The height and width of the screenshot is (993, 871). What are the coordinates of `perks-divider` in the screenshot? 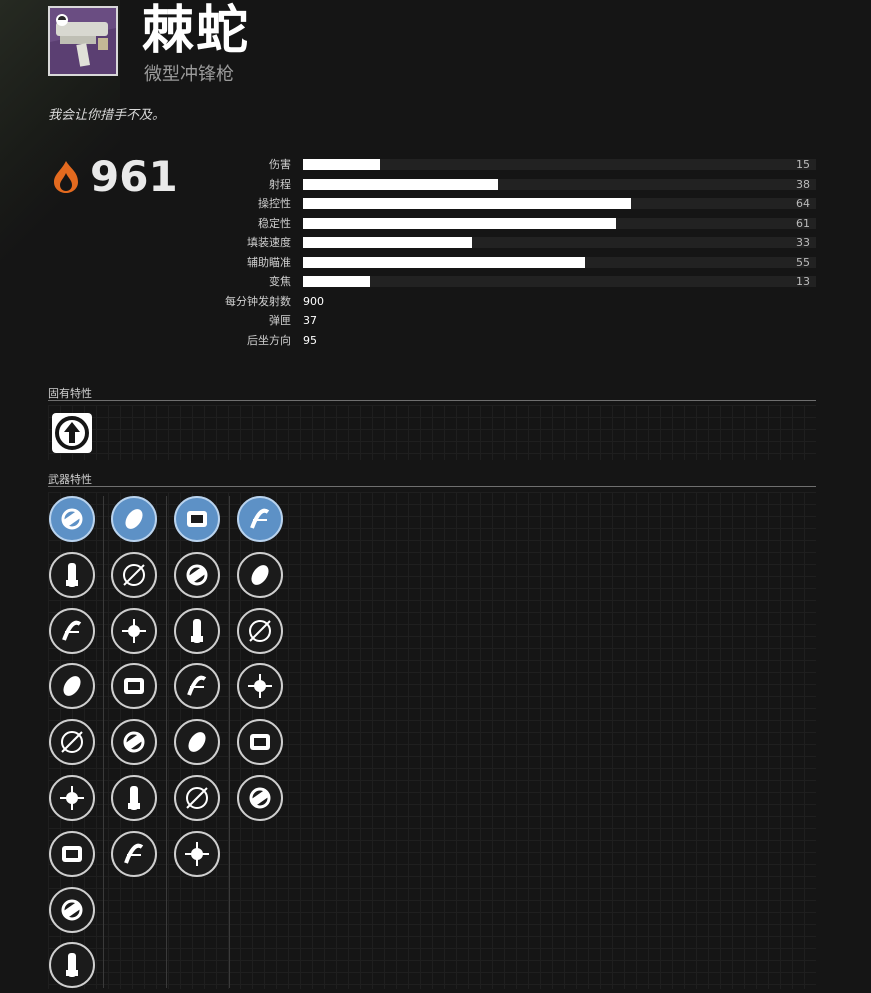 It's located at (432, 486).